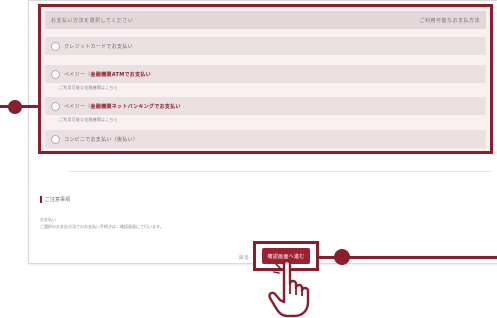  What do you see at coordinates (265, 74) in the screenshot?
I see `option-payeasy-atm: ペイジー（金融機関ATMでお支払い` at bounding box center [265, 74].